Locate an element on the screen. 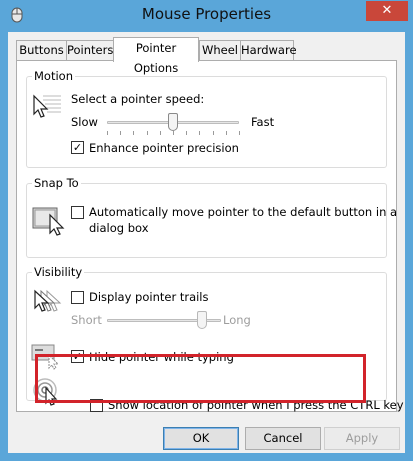 This screenshot has height=461, width=413. tab-label: Wheel is located at coordinates (219, 50).